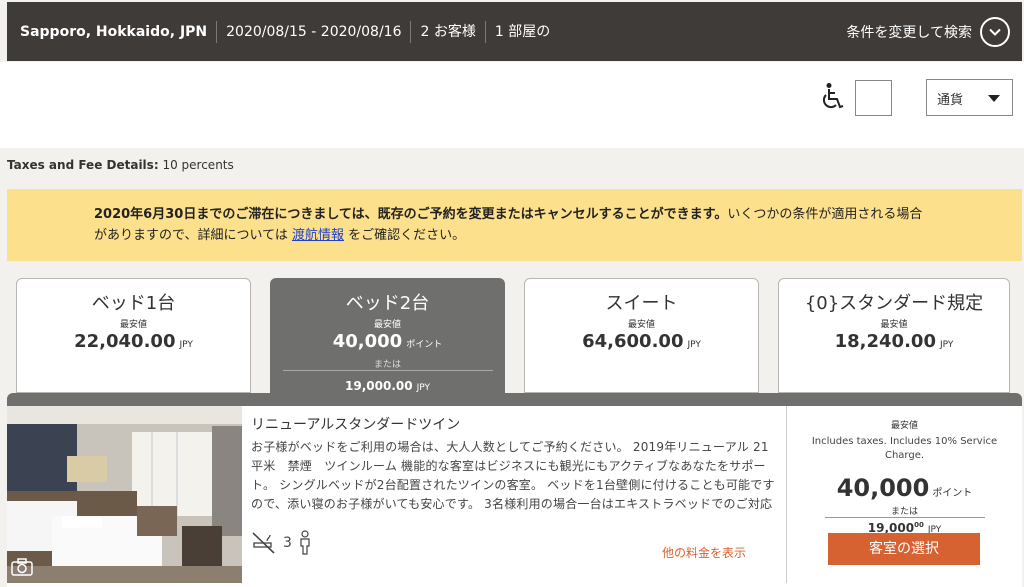 Image resolution: width=1024 pixels, height=587 pixels. Describe the element at coordinates (318, 235) in the screenshot. I see `travel-info-link: 渡航情報` at that location.